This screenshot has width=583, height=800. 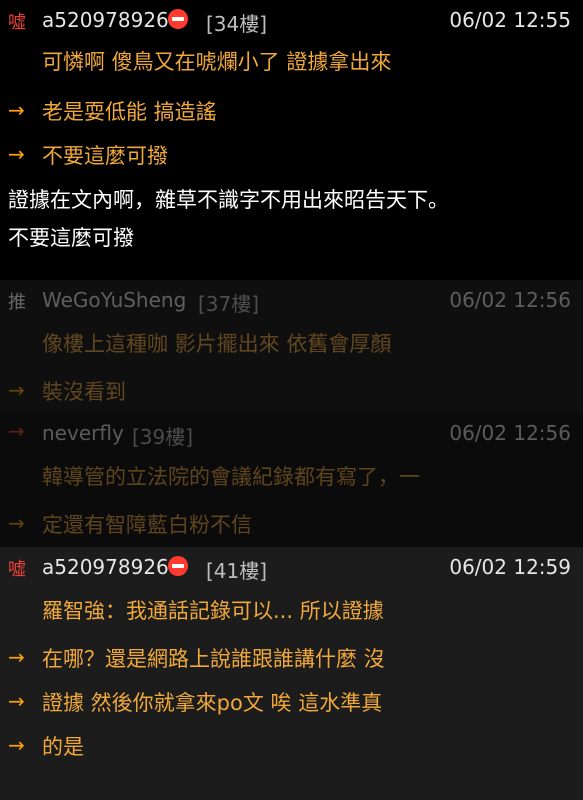 I want to click on push-tag: 推, so click(x=17, y=302).